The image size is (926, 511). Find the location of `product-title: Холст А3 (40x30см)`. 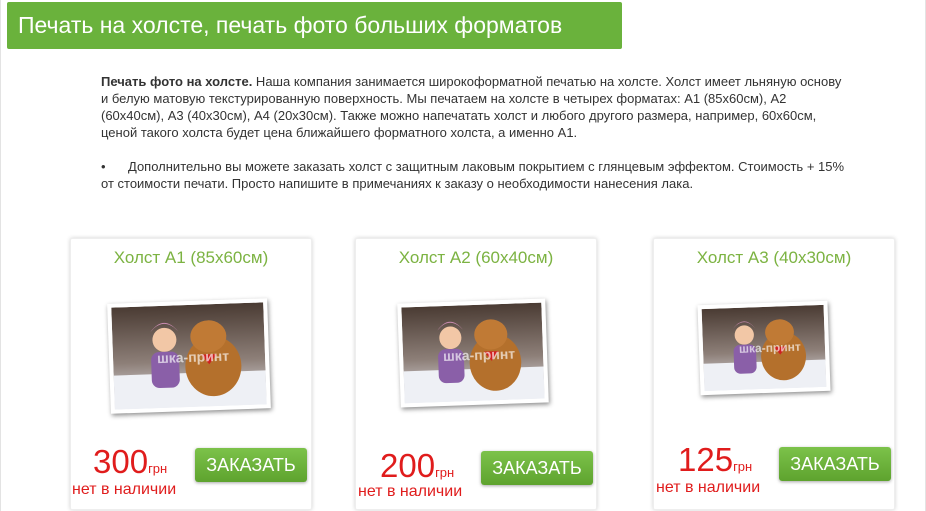

product-title: Холст А3 (40x30см) is located at coordinates (774, 257).